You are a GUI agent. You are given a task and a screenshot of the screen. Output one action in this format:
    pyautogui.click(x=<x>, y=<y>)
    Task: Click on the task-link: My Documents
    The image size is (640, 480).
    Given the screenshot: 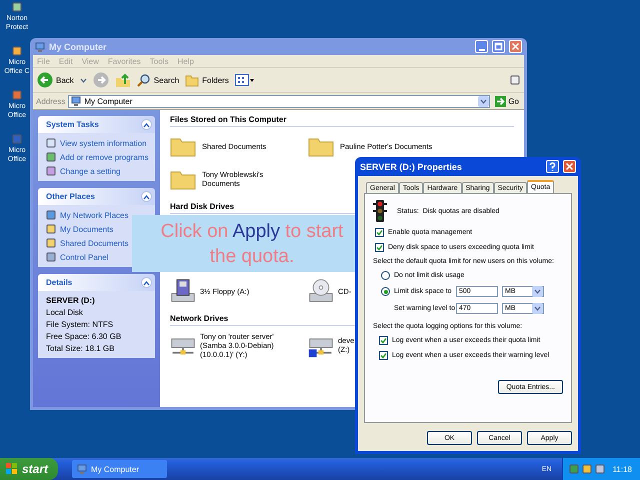 What is the action you would take?
    pyautogui.click(x=80, y=229)
    